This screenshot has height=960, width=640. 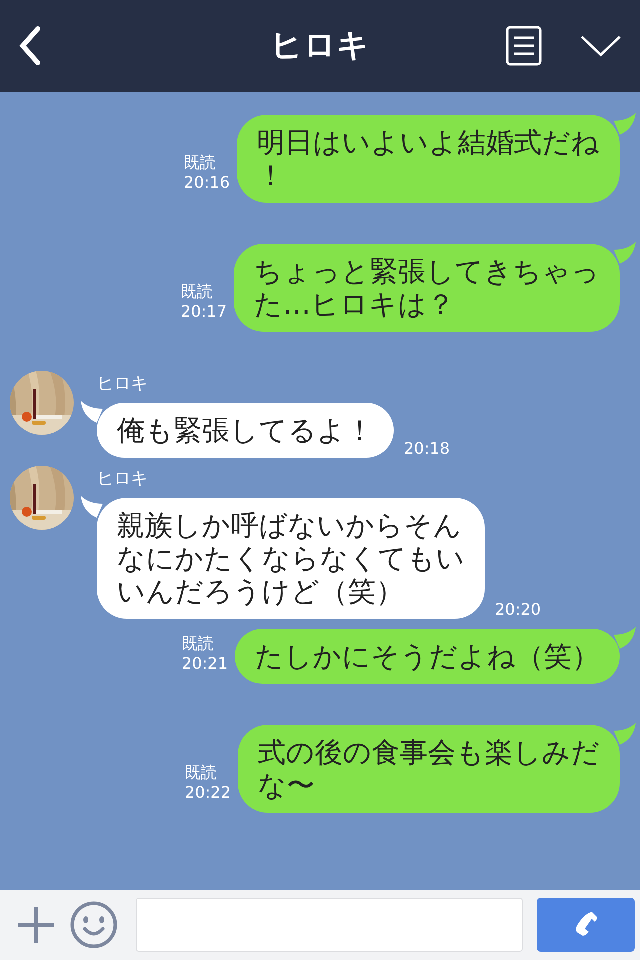 I want to click on message-time: 20:18, so click(x=427, y=448).